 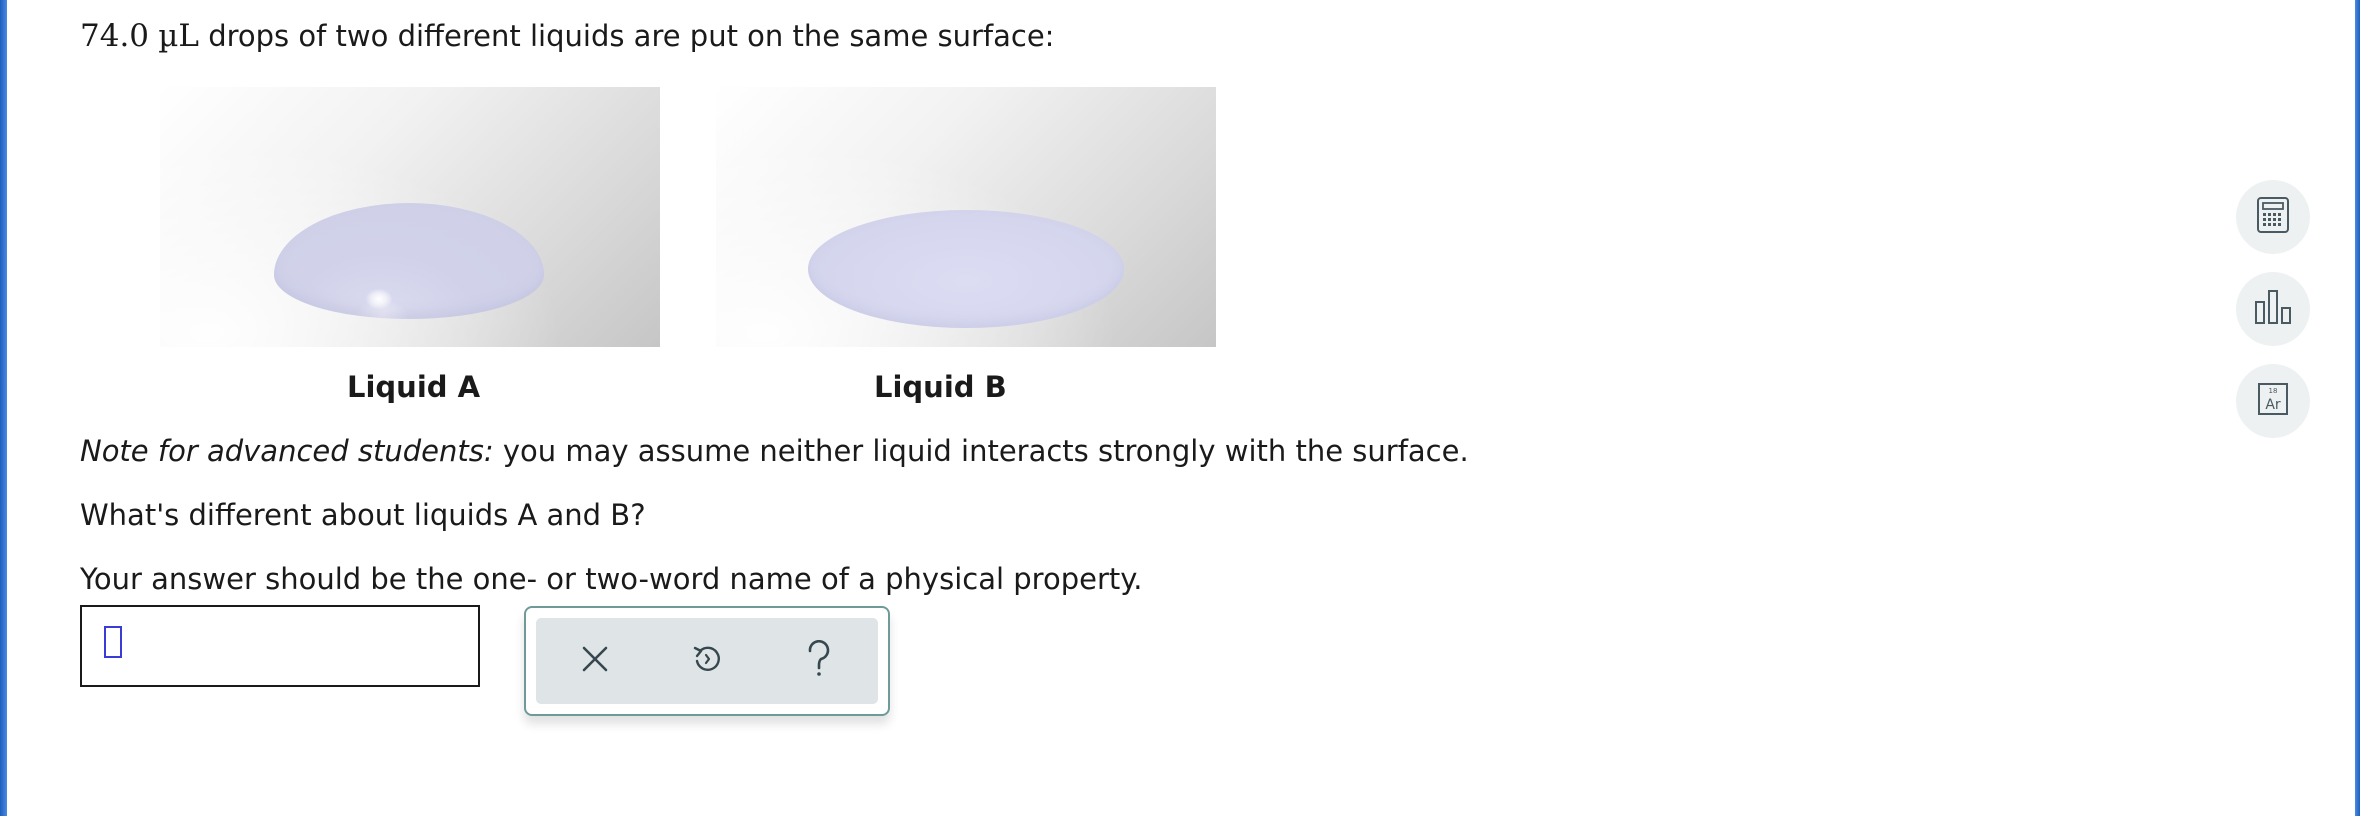 What do you see at coordinates (280, 646) in the screenshot?
I see `answer-input` at bounding box center [280, 646].